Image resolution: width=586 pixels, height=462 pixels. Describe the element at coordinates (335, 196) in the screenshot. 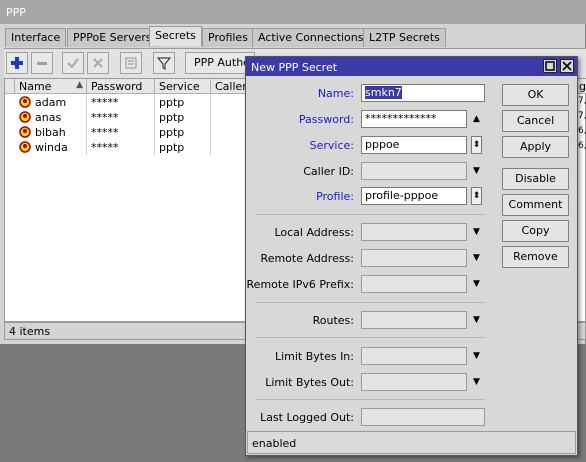

I see `profile-label: Profile:` at that location.